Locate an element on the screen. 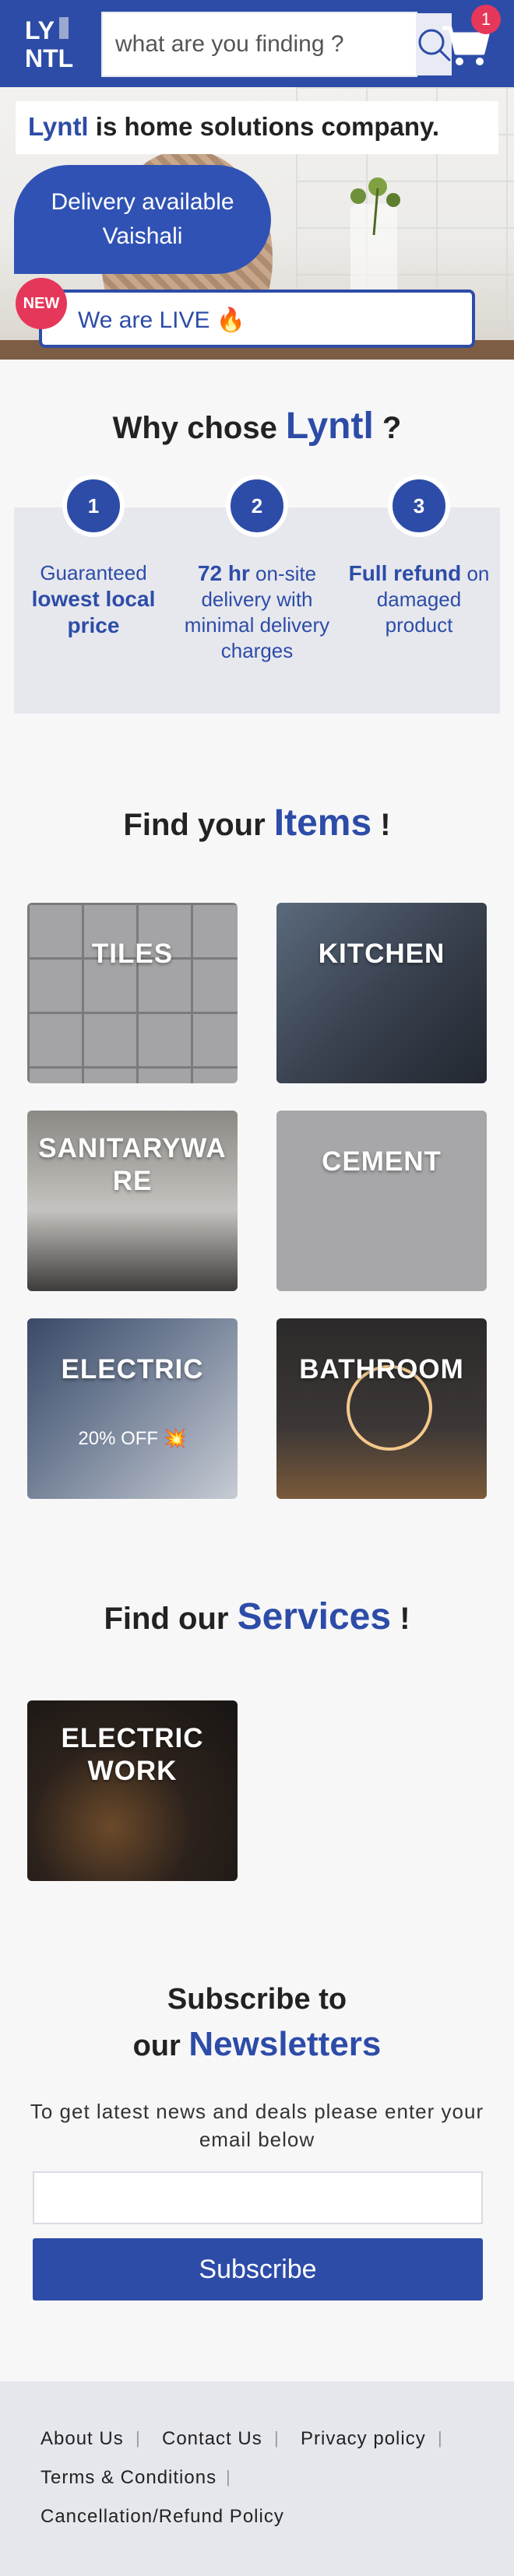 The height and width of the screenshot is (2576, 514). hero-plant-image is located at coordinates (375, 206).